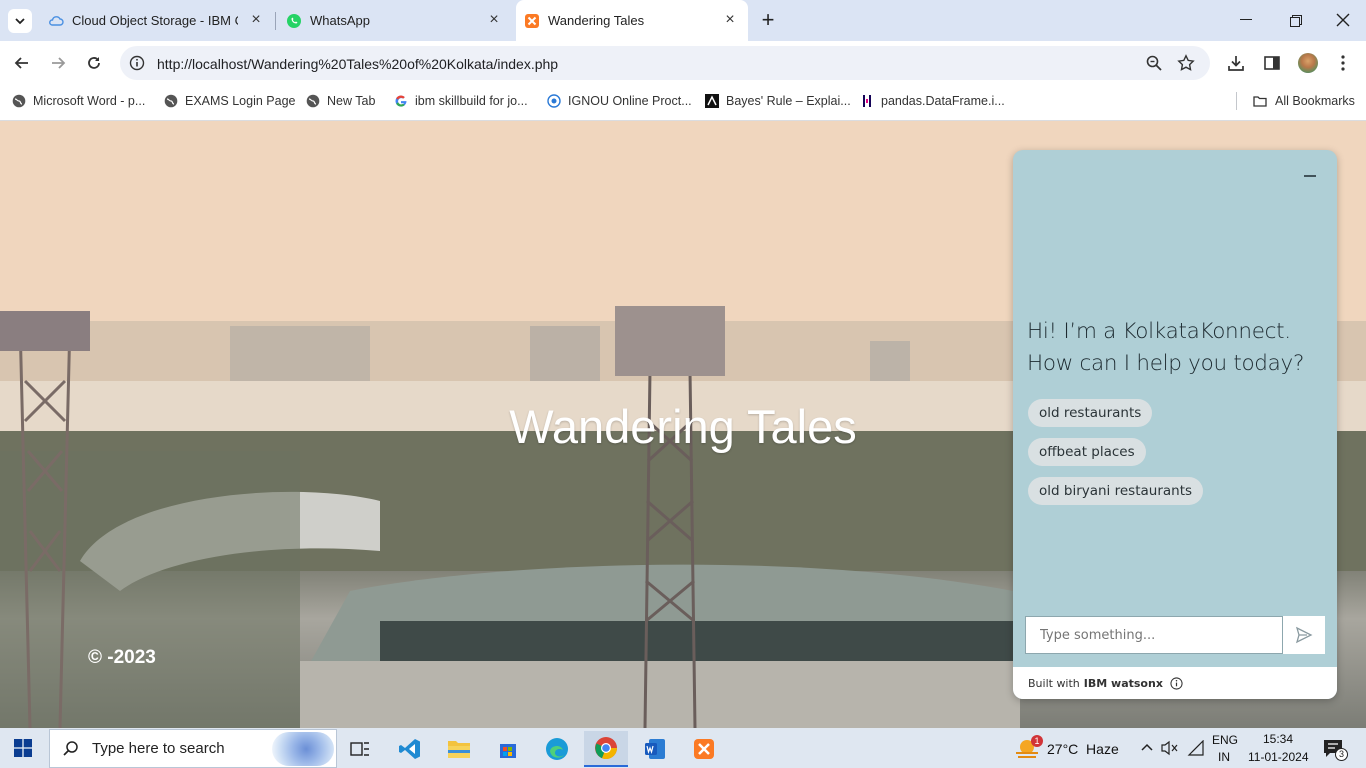 The image size is (1366, 768). Describe the element at coordinates (712, 101) in the screenshot. I see `bayes-icon` at that location.